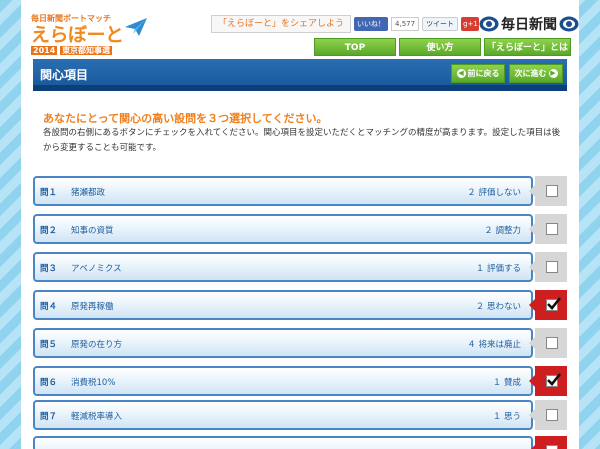 Image resolution: width=600 pixels, height=449 pixels. What do you see at coordinates (185, 118) in the screenshot?
I see `instruction-heading: あなたにとって関心の高い設問を３つ選択してください。` at bounding box center [185, 118].